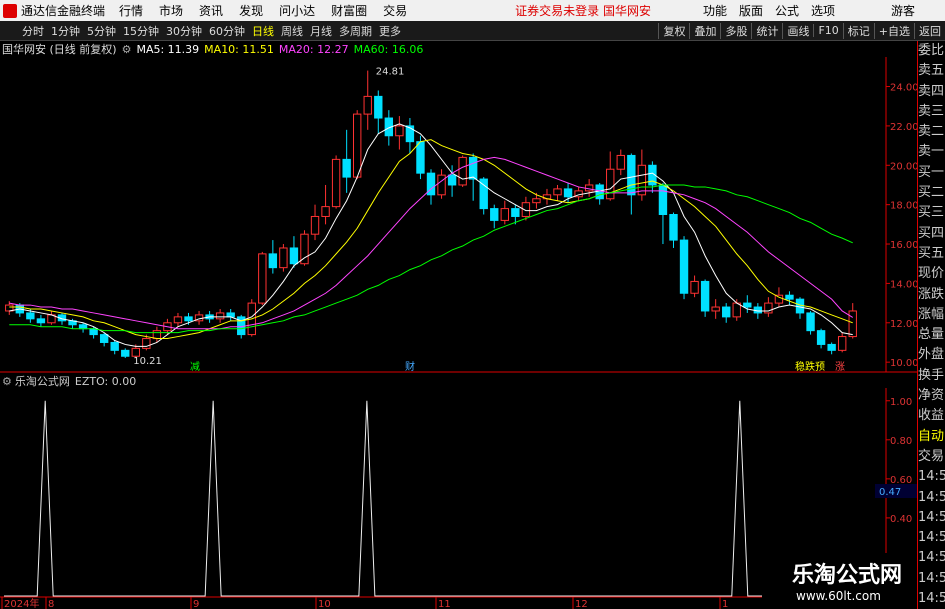 This screenshot has width=945, height=609. I want to click on quote-panel-item: 涨幅, so click(931, 314).